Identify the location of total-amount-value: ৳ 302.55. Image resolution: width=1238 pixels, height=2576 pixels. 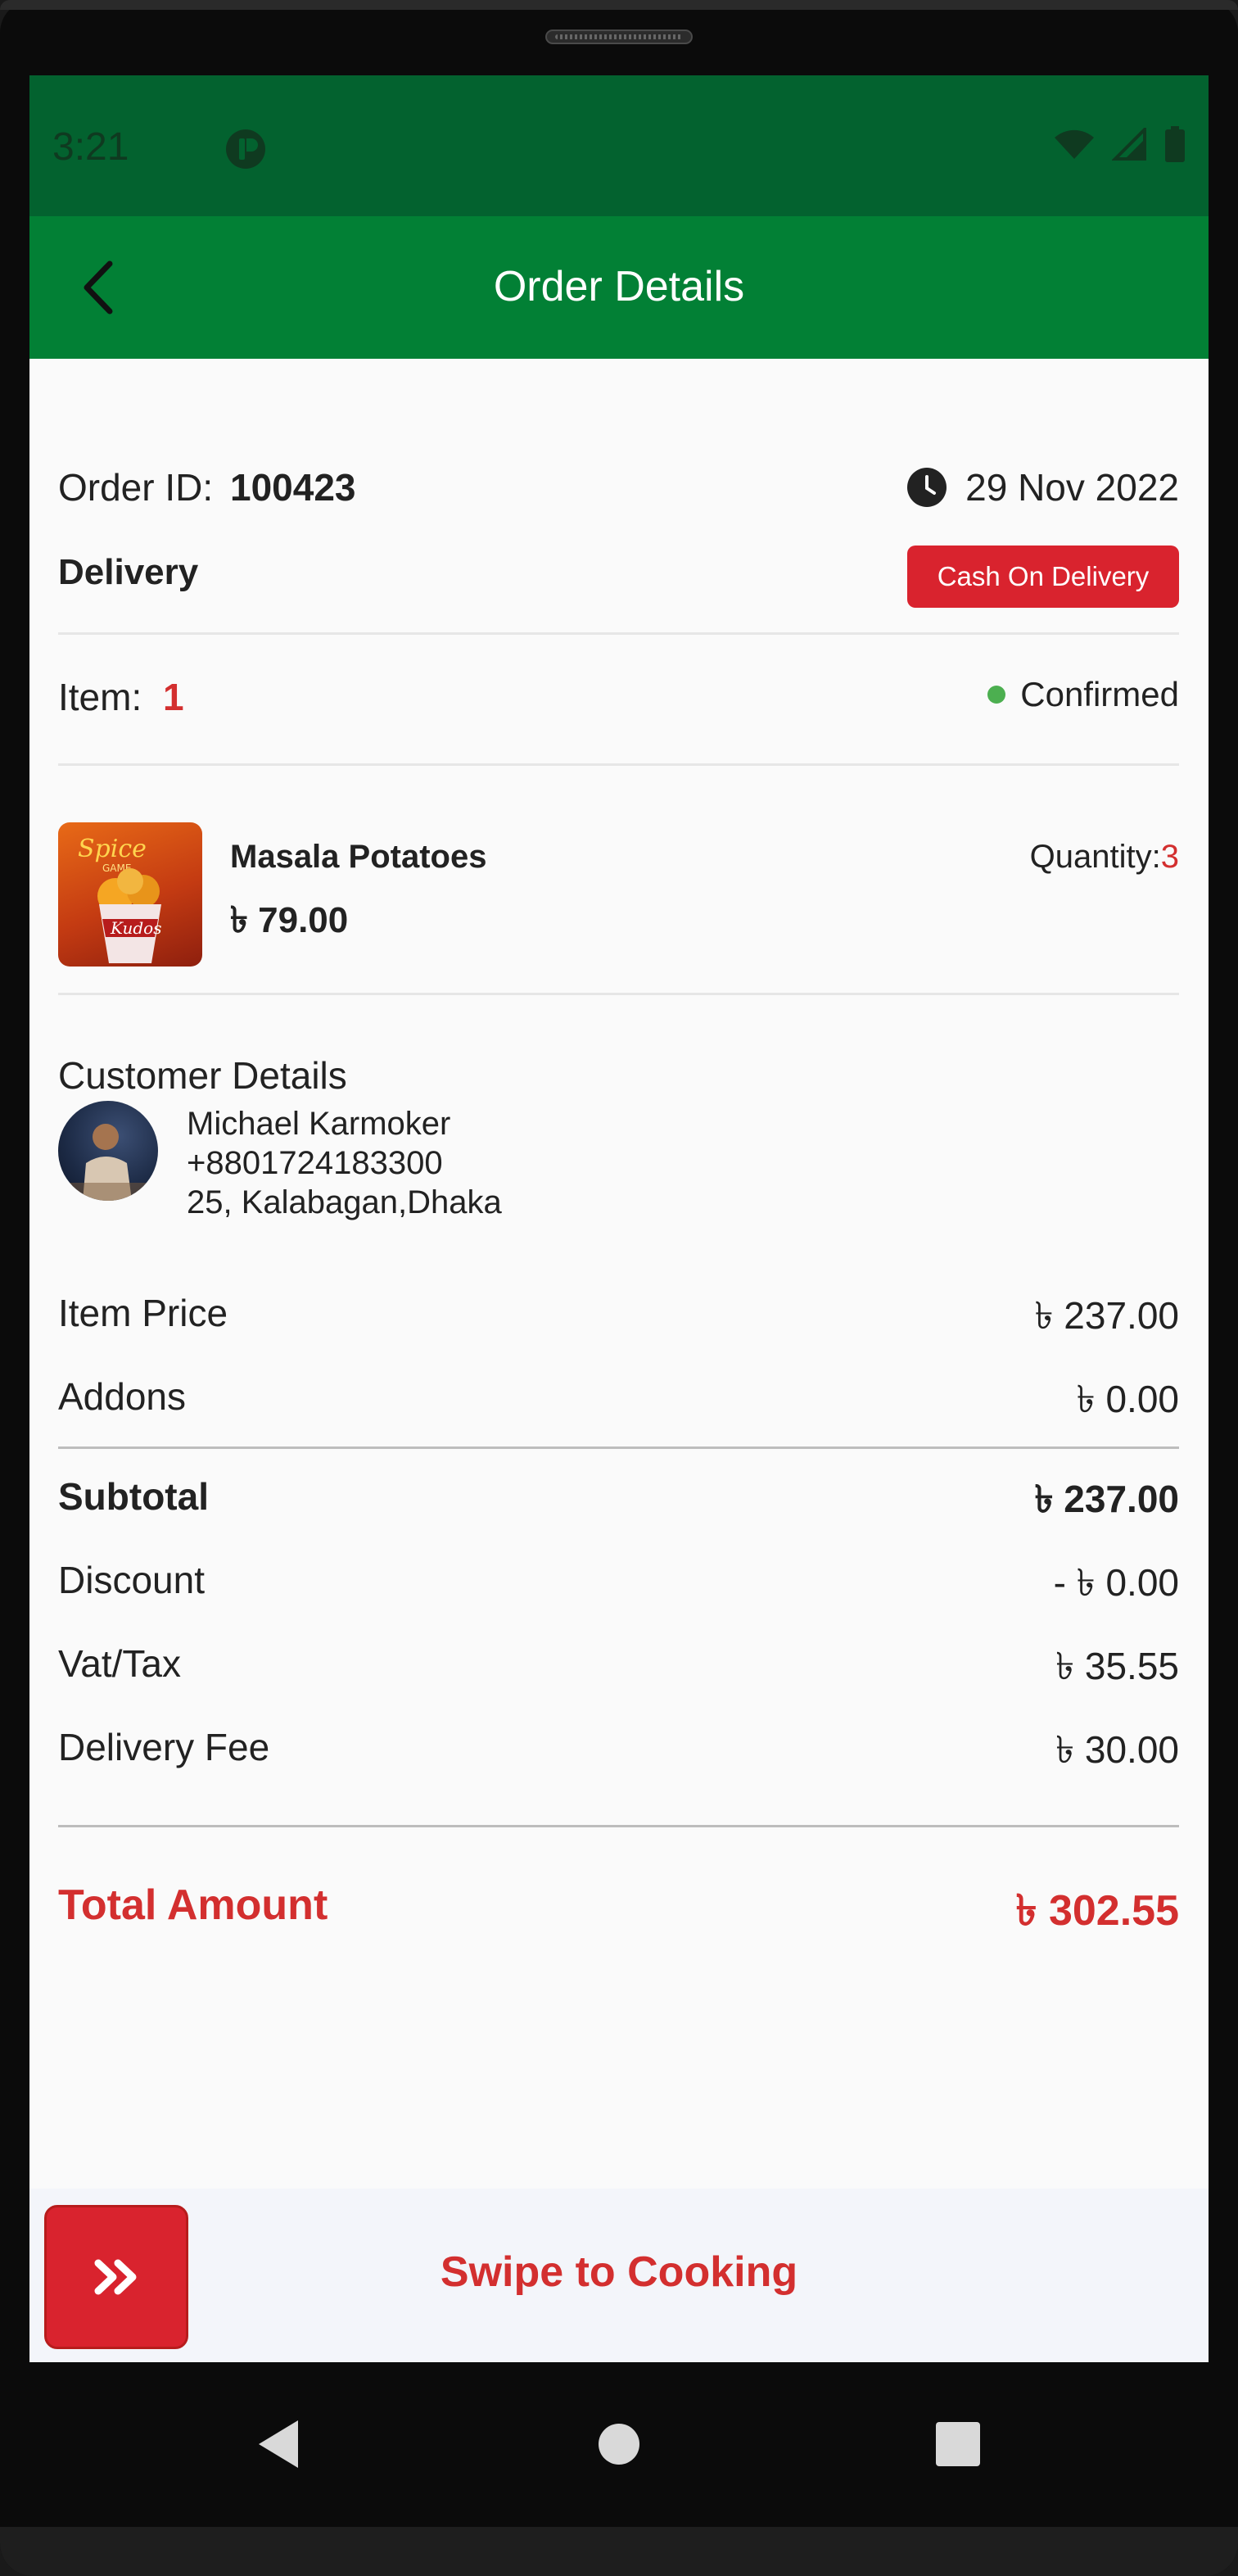
(1097, 1911).